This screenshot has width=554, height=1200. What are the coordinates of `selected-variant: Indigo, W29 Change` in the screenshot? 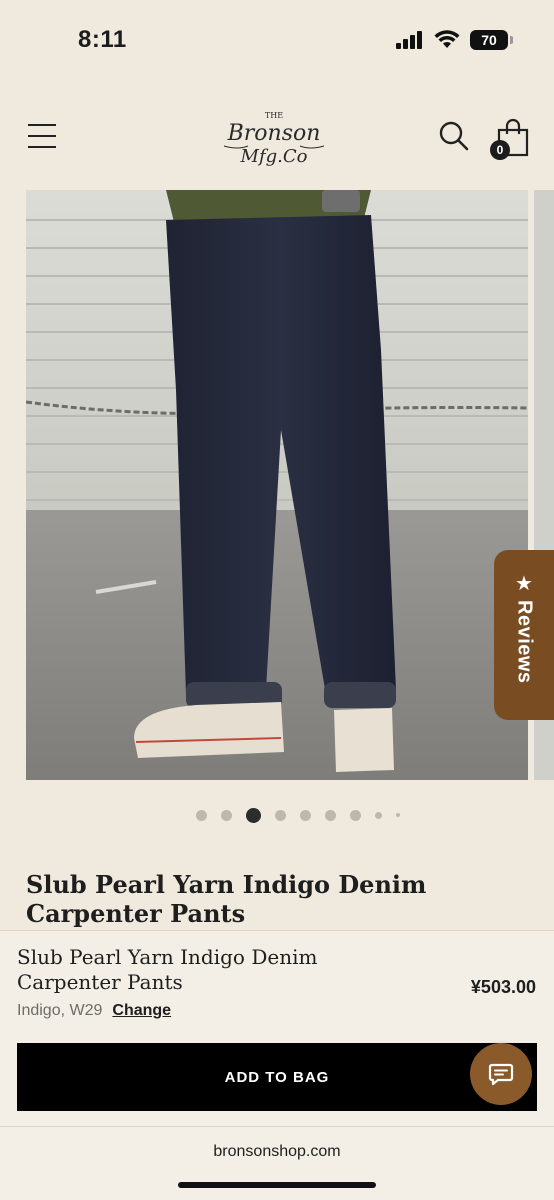 It's located at (94, 1011).